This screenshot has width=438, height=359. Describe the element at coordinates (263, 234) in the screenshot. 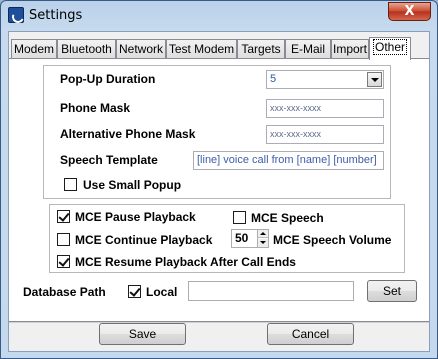

I see `stepper-up-icon` at that location.